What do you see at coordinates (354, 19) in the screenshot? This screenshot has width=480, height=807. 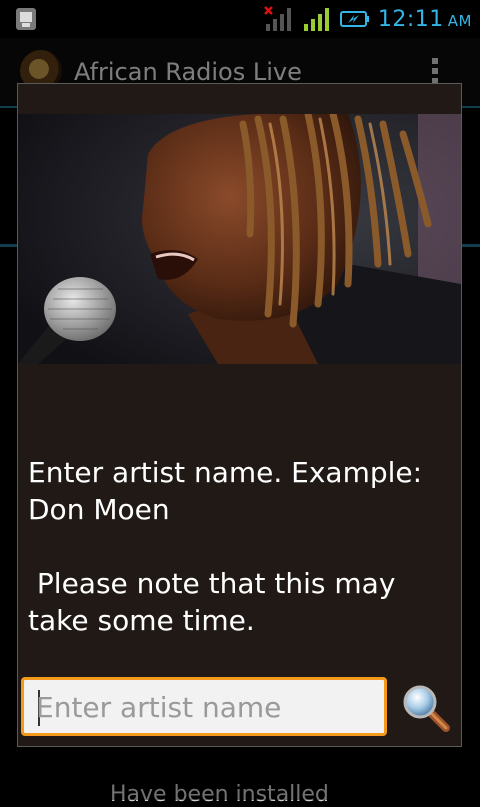 I see `battery-charging-icon` at bounding box center [354, 19].